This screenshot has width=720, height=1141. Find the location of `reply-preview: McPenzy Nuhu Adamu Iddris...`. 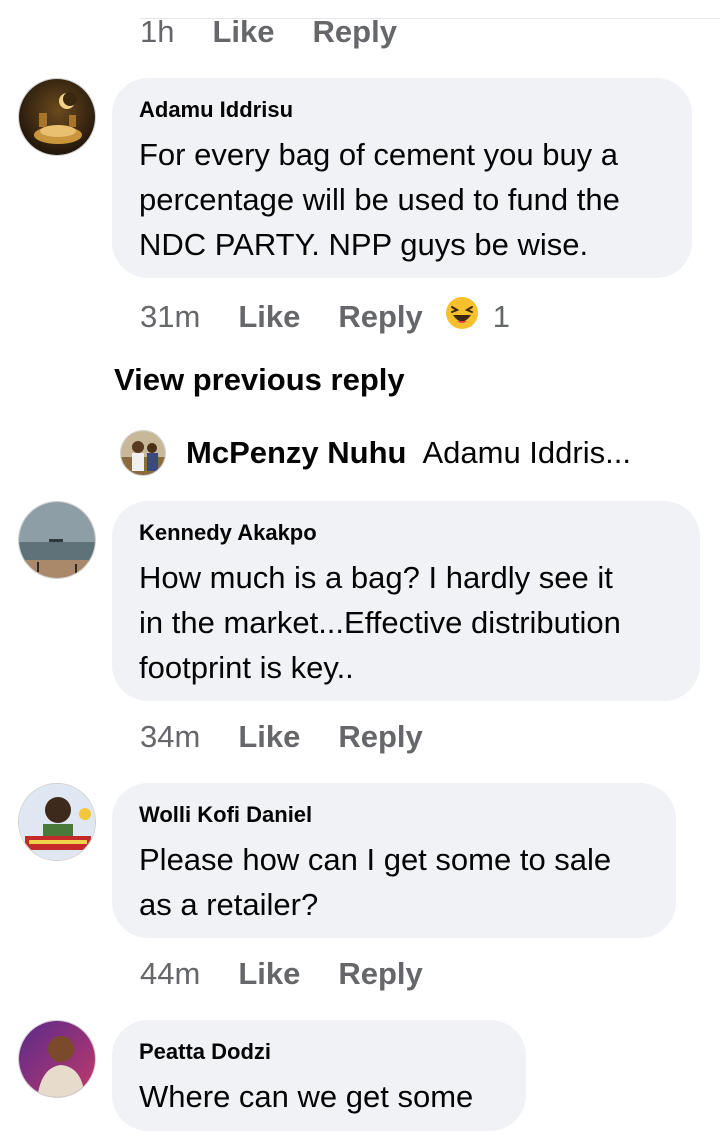

reply-preview: McPenzy Nuhu Adamu Iddris... is located at coordinates (375, 453).